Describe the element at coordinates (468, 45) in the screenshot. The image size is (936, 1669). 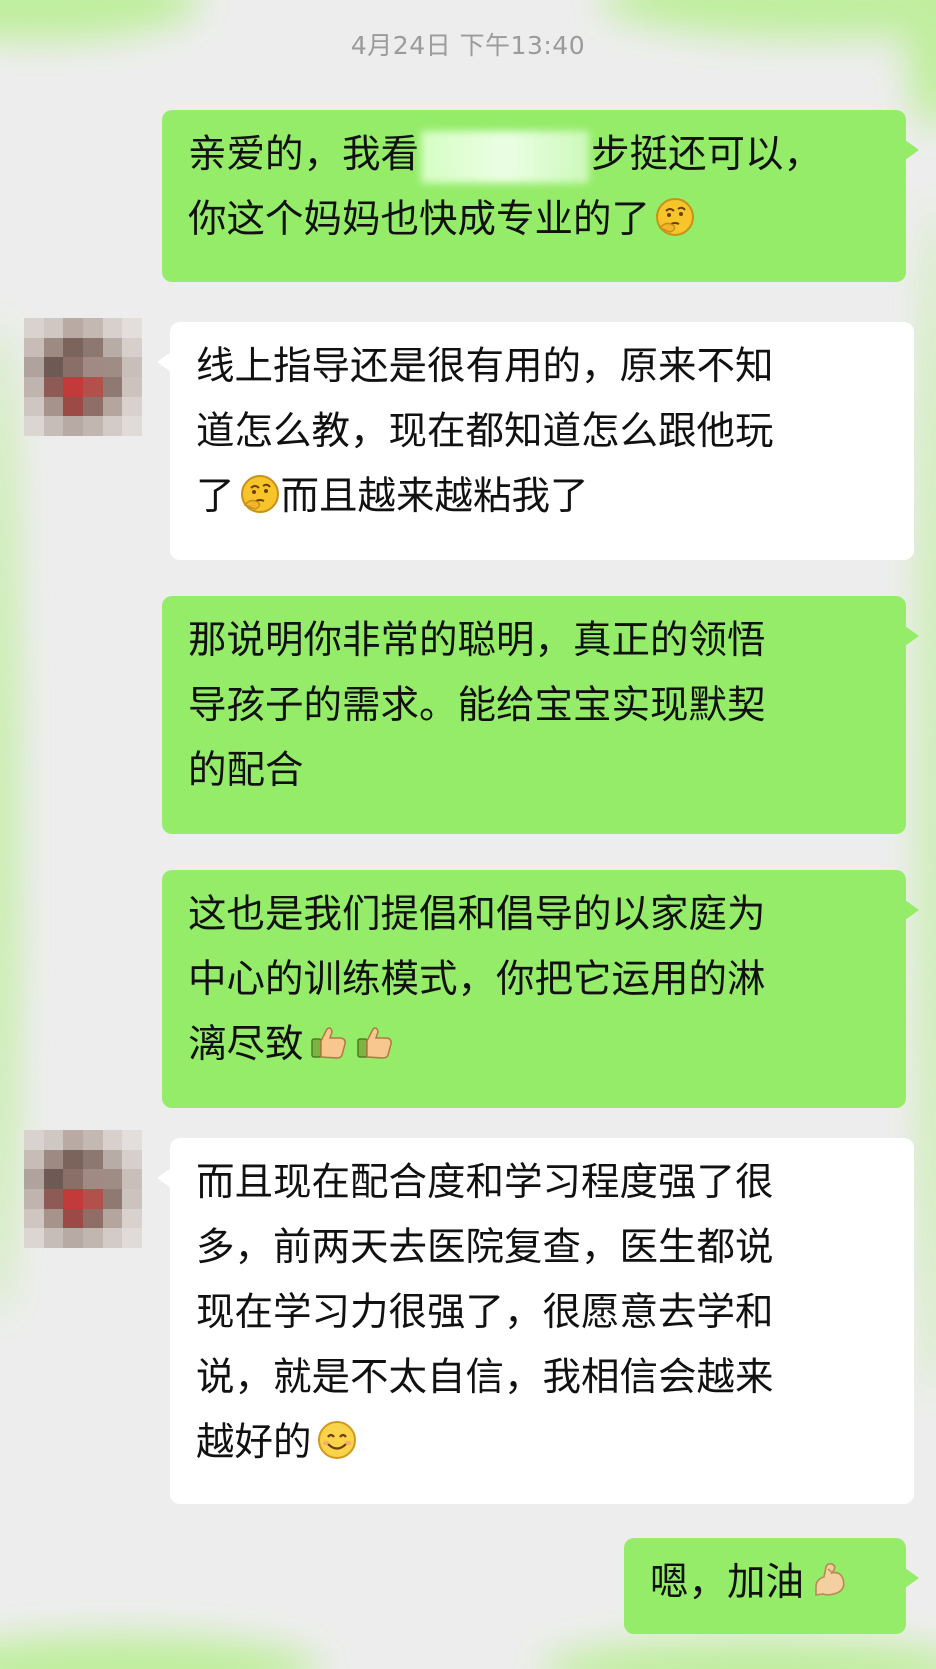
I see `message-timestamp: 4月24日 下午13:40` at that location.